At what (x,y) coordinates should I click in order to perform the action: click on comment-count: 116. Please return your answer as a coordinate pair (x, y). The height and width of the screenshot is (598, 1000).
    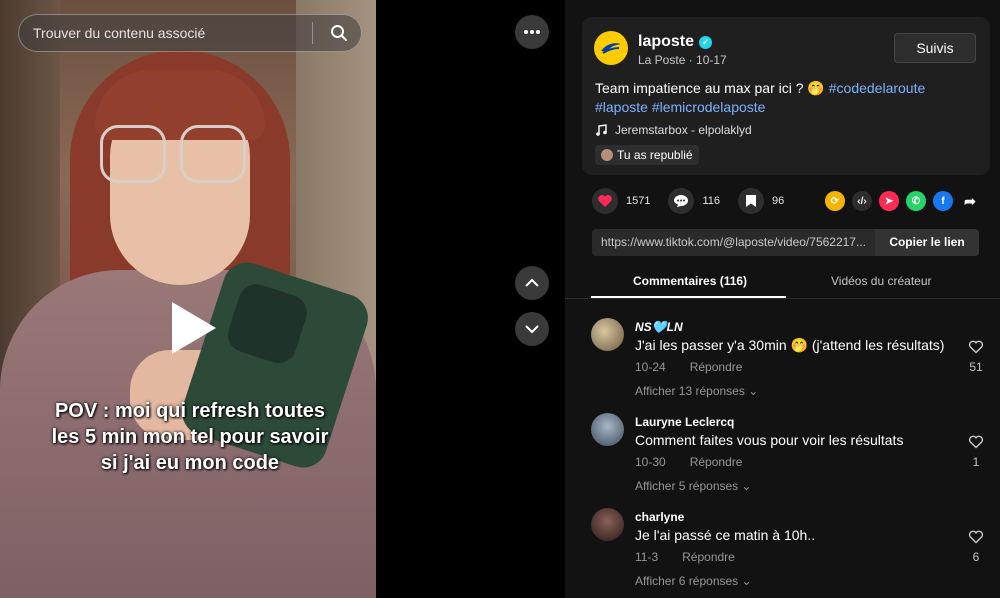
    Looking at the image, I should click on (711, 201).